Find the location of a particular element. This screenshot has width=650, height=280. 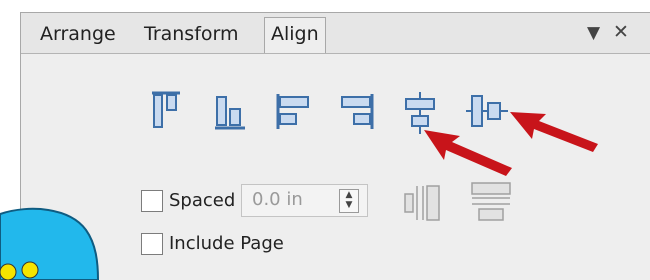

spacing-input: 0.0 in ▲ ▼ is located at coordinates (304, 200).